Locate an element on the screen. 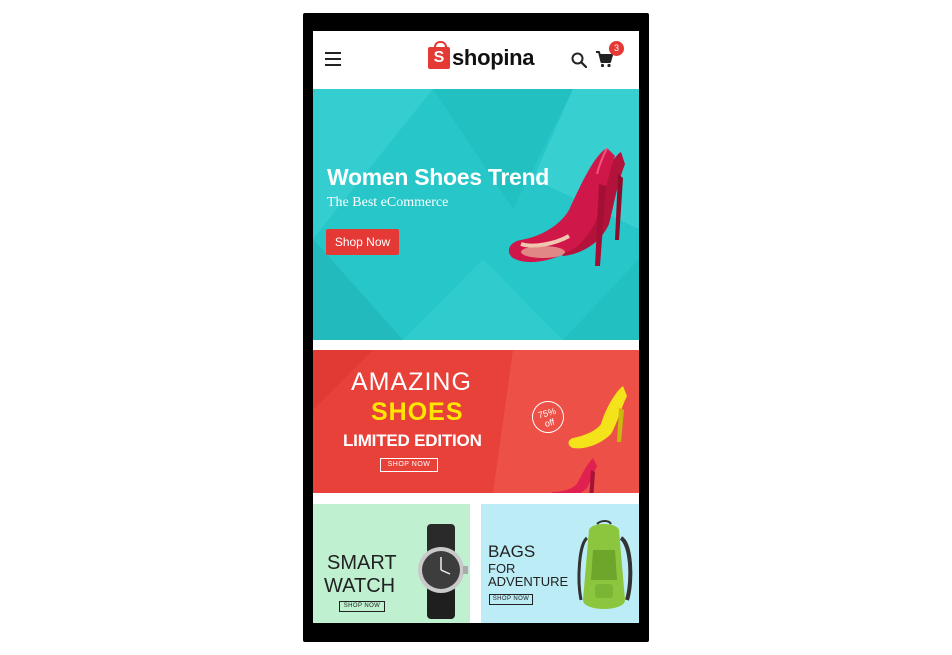 This screenshot has height=655, width=952. hero-subtitle: The Best eCommerce is located at coordinates (388, 202).